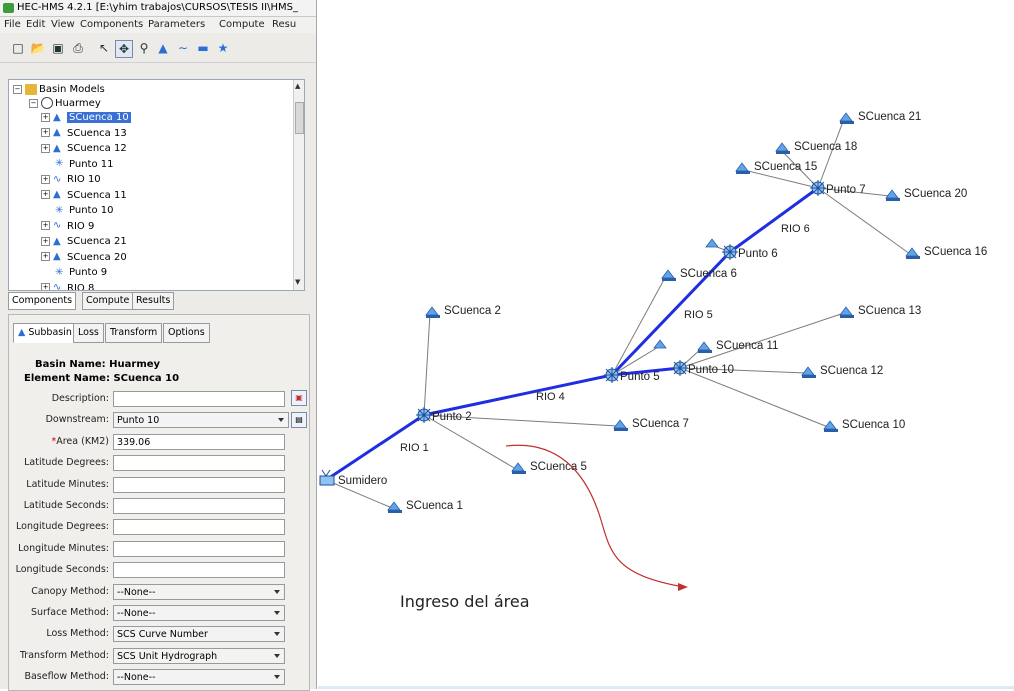  What do you see at coordinates (104, 48) in the screenshot?
I see `arrow-icon: ↖` at bounding box center [104, 48].